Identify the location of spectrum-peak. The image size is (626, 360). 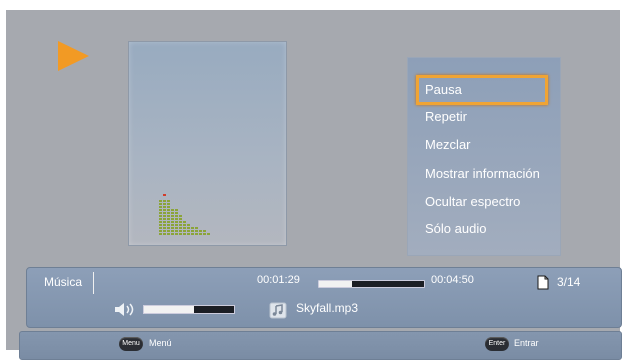
(164, 195).